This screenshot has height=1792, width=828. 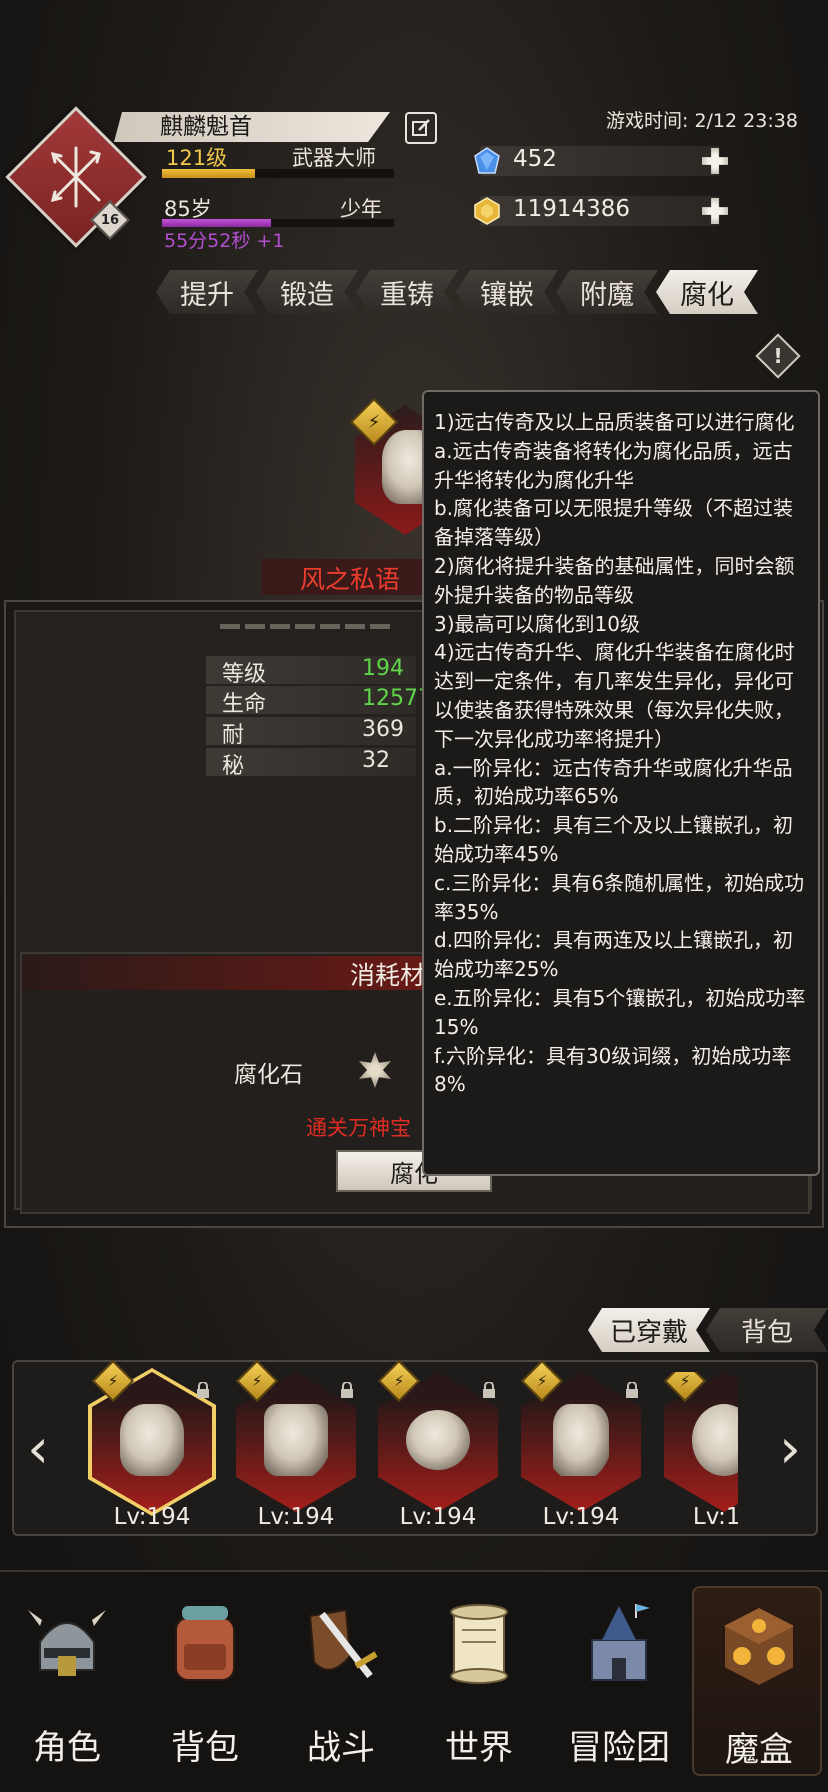 What do you see at coordinates (614, 422) in the screenshot?
I see `tooltip-line: 1)远古传奇及以上品质装备可以进行腐化` at bounding box center [614, 422].